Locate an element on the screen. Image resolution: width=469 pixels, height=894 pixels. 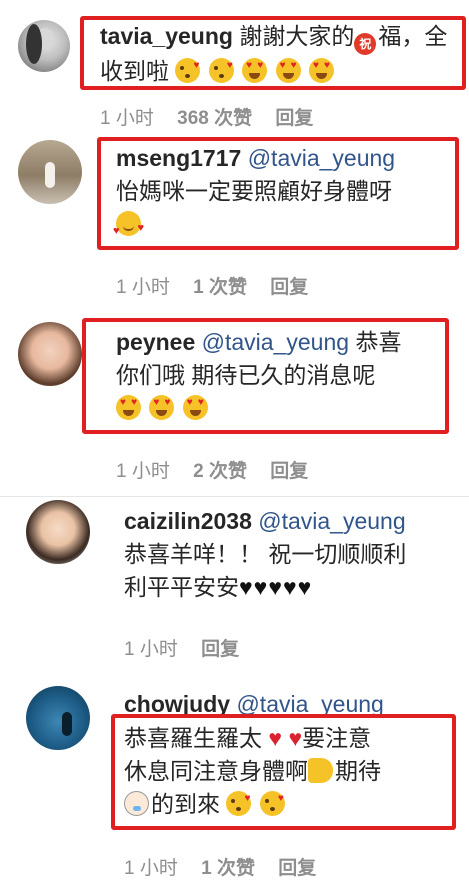
comment-text: tavia_yeung 謝謝大家的祝福，全 收到啦 is located at coordinates (275, 54).